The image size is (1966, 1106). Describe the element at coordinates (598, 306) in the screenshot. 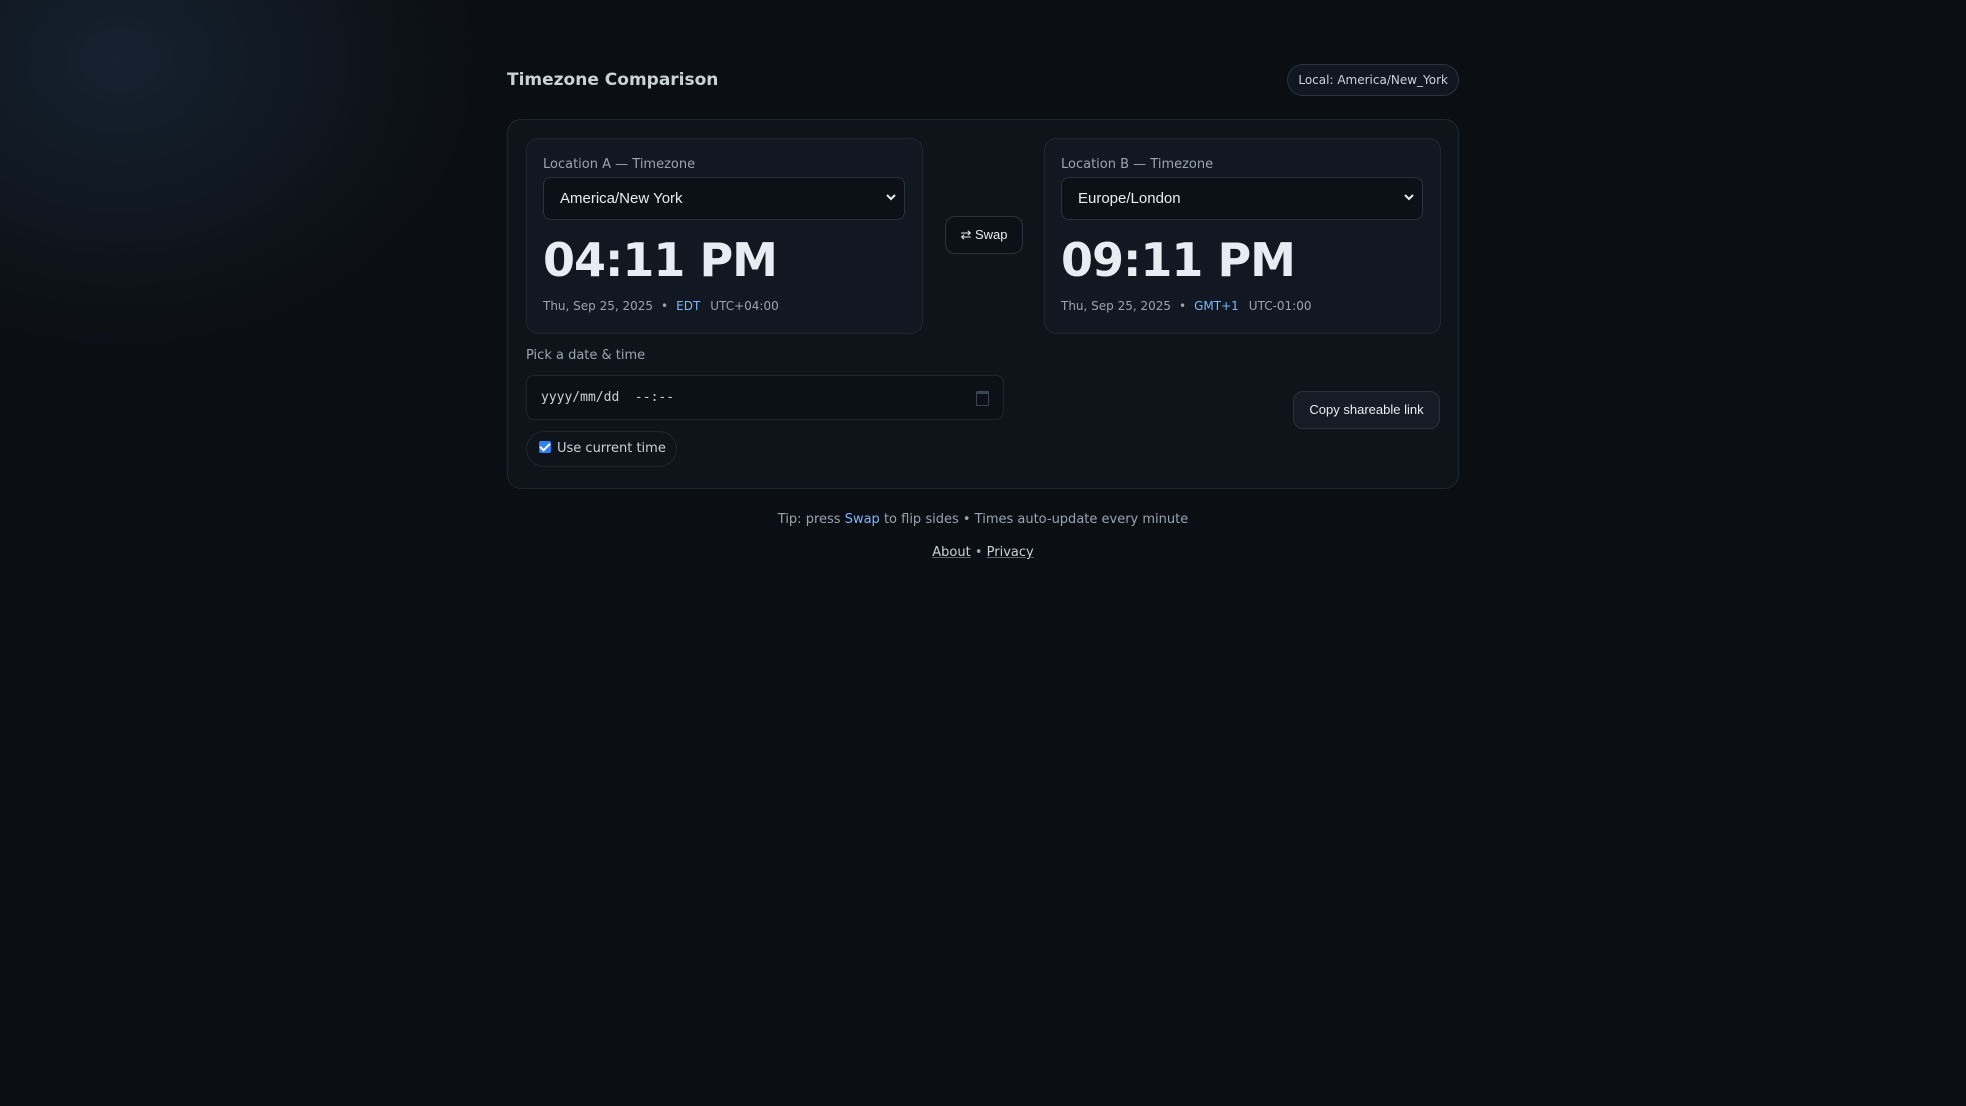

I see `location-a-date: Thu, Sep 25, 2025` at that location.